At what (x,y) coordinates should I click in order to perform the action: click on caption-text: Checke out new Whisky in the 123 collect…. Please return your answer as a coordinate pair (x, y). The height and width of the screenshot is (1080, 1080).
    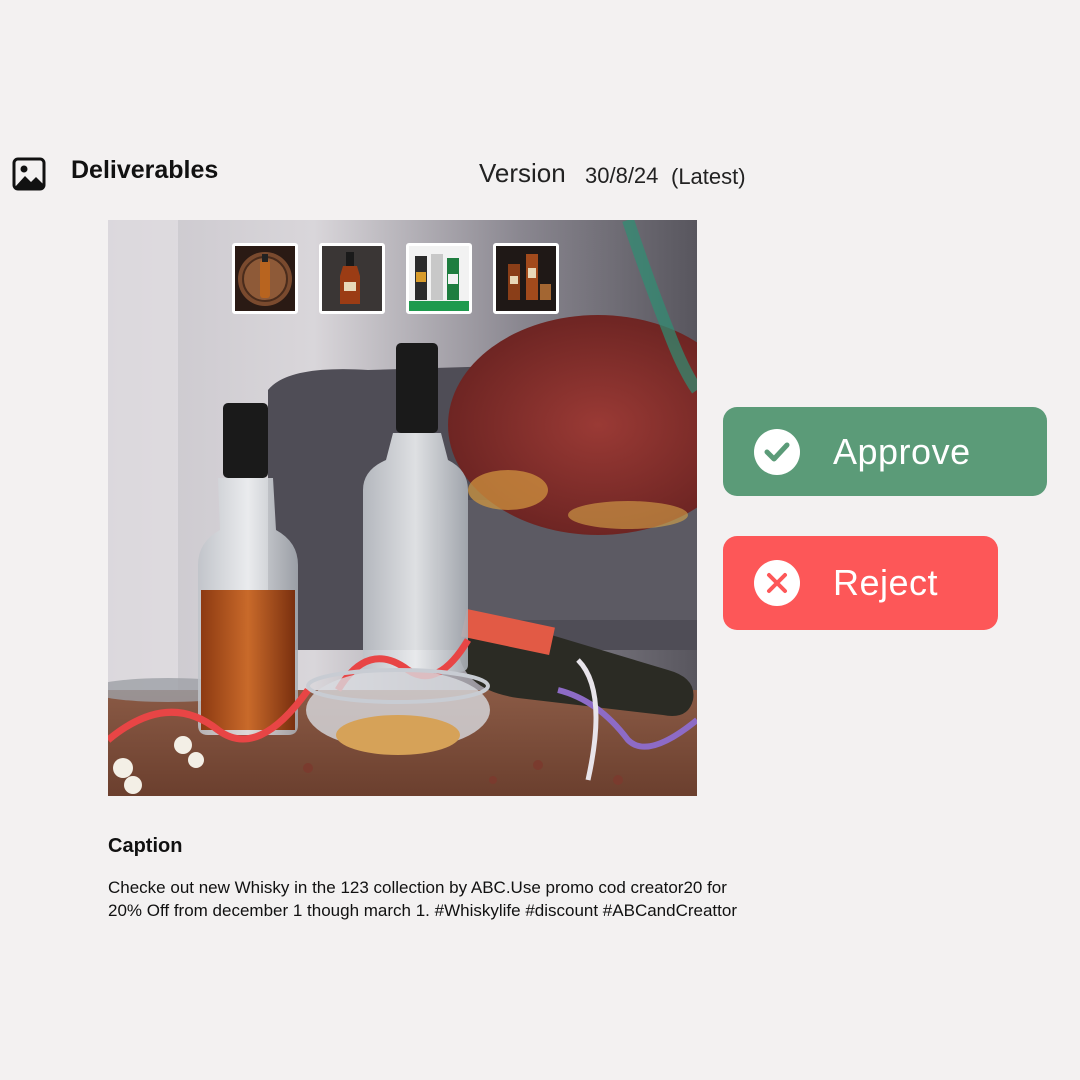
    Looking at the image, I should click on (422, 899).